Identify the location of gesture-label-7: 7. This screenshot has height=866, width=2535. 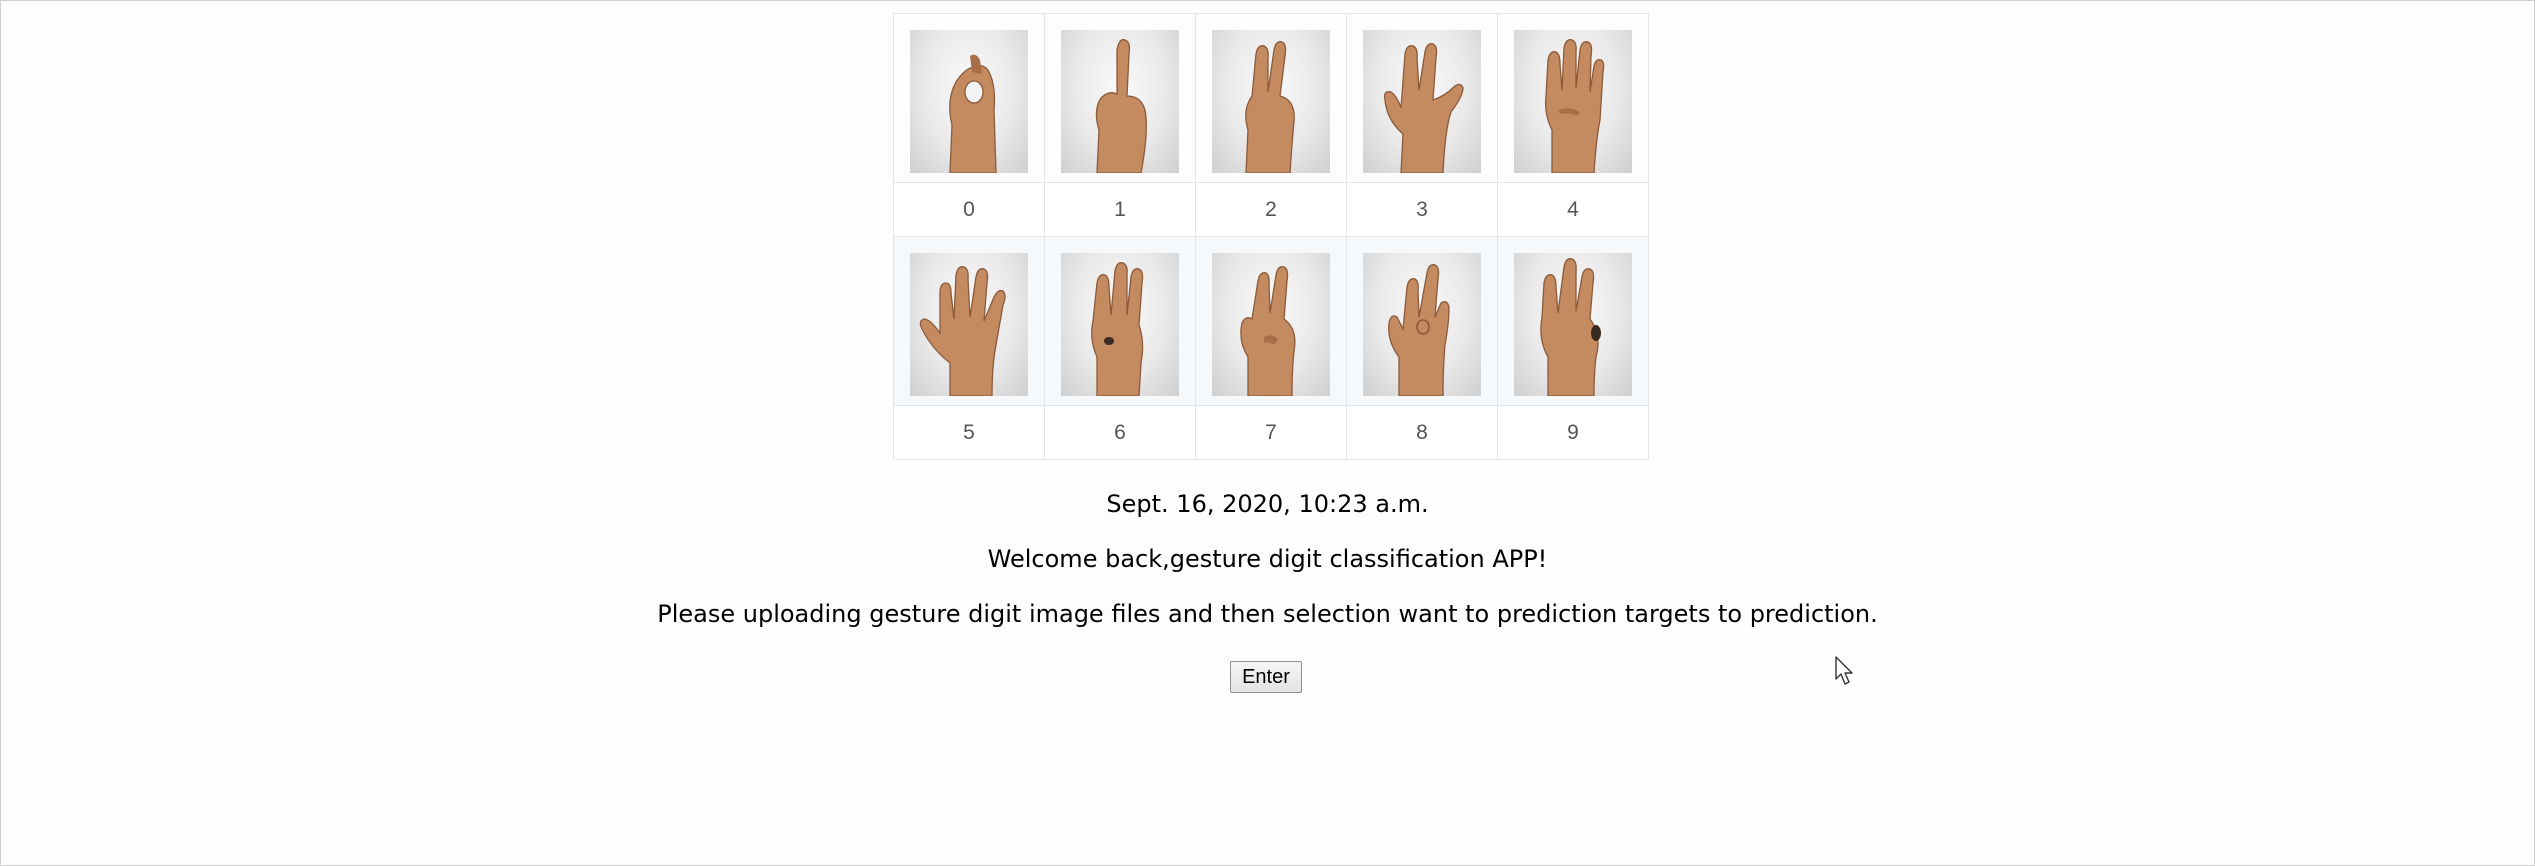
(1271, 432).